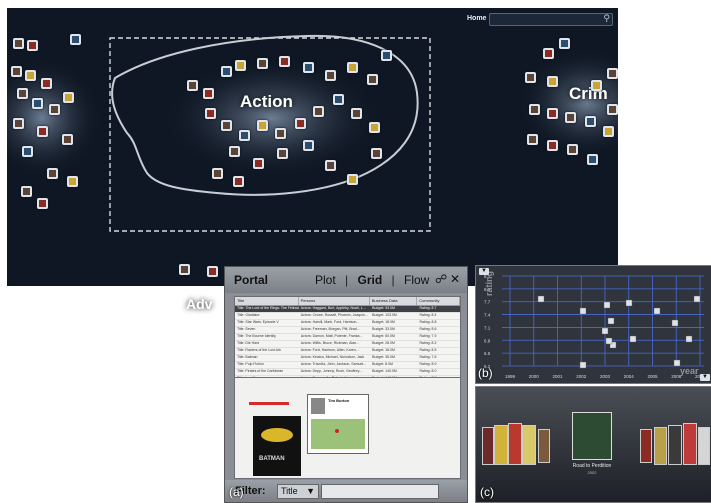 The width and height of the screenshot is (711, 503). What do you see at coordinates (370, 280) in the screenshot?
I see `tab-grid: Grid` at bounding box center [370, 280].